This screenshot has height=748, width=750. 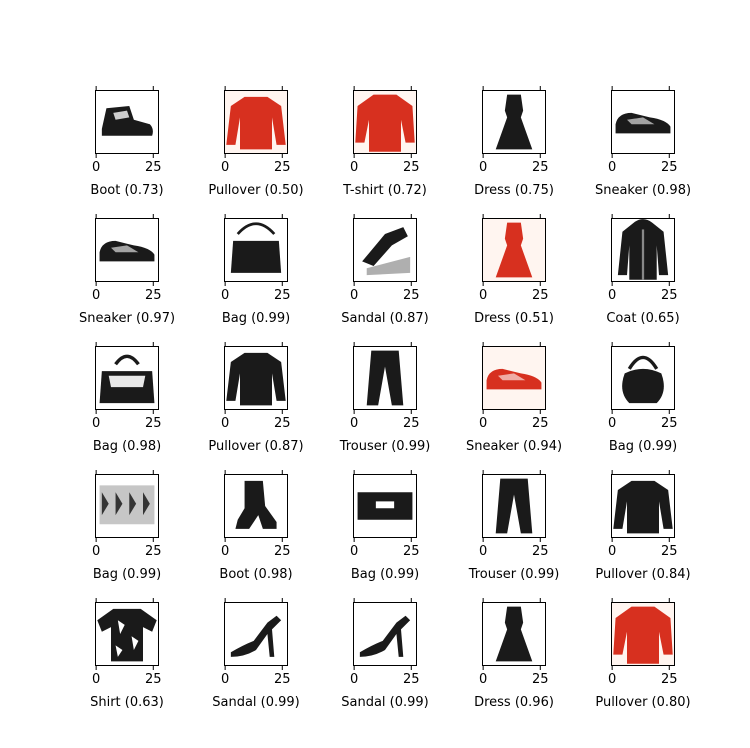 I want to click on subplot: 0 25 Sandal (0.87), so click(x=385, y=270).